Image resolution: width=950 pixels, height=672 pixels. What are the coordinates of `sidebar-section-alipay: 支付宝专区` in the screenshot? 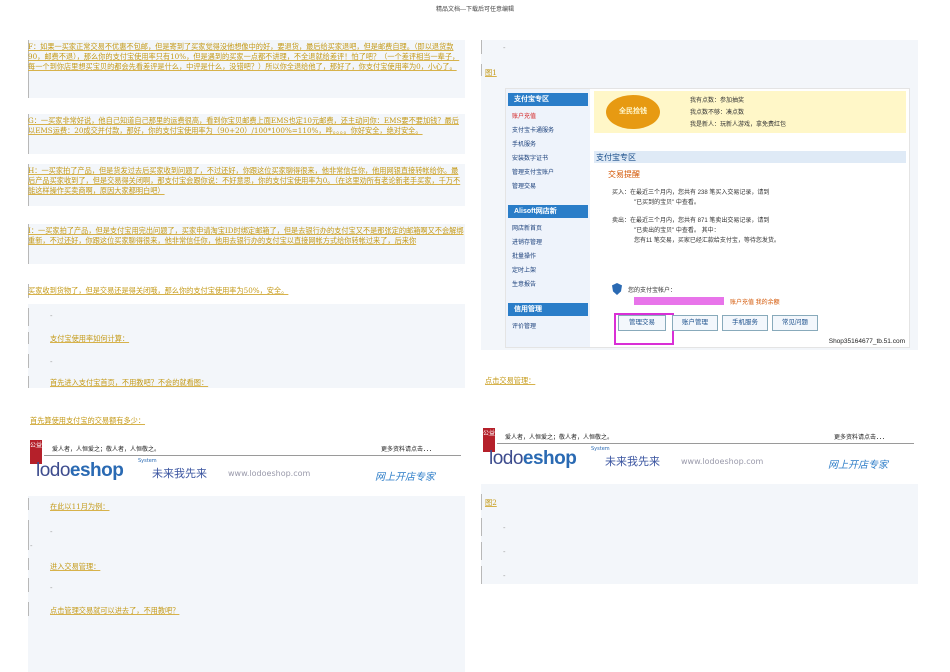 It's located at (548, 99).